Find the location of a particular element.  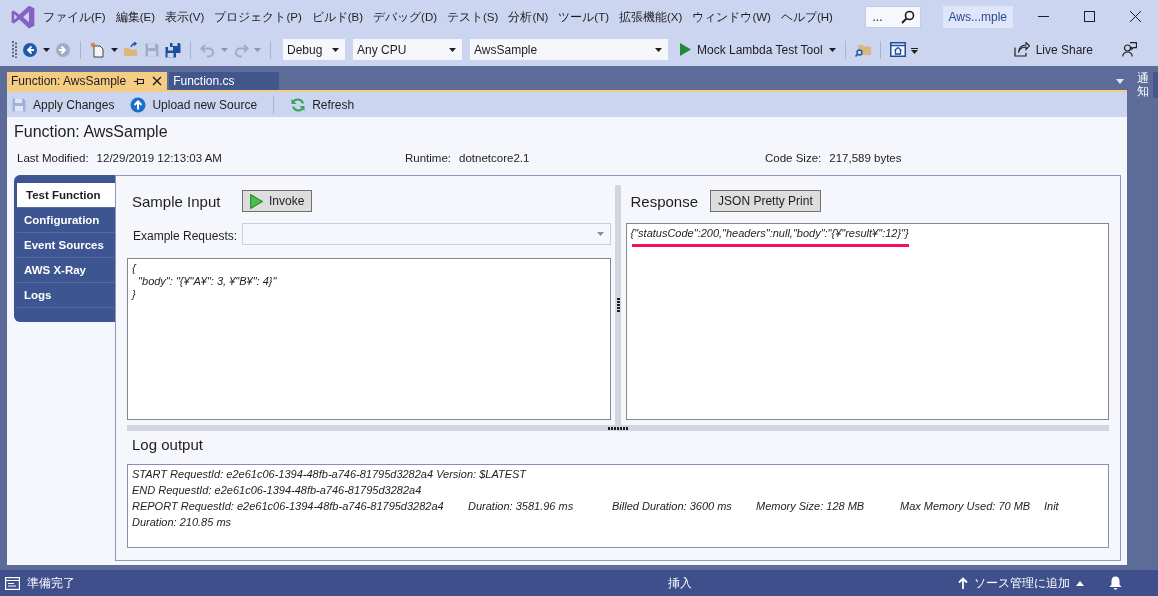

menu-item: 分析(N) is located at coordinates (528, 16).